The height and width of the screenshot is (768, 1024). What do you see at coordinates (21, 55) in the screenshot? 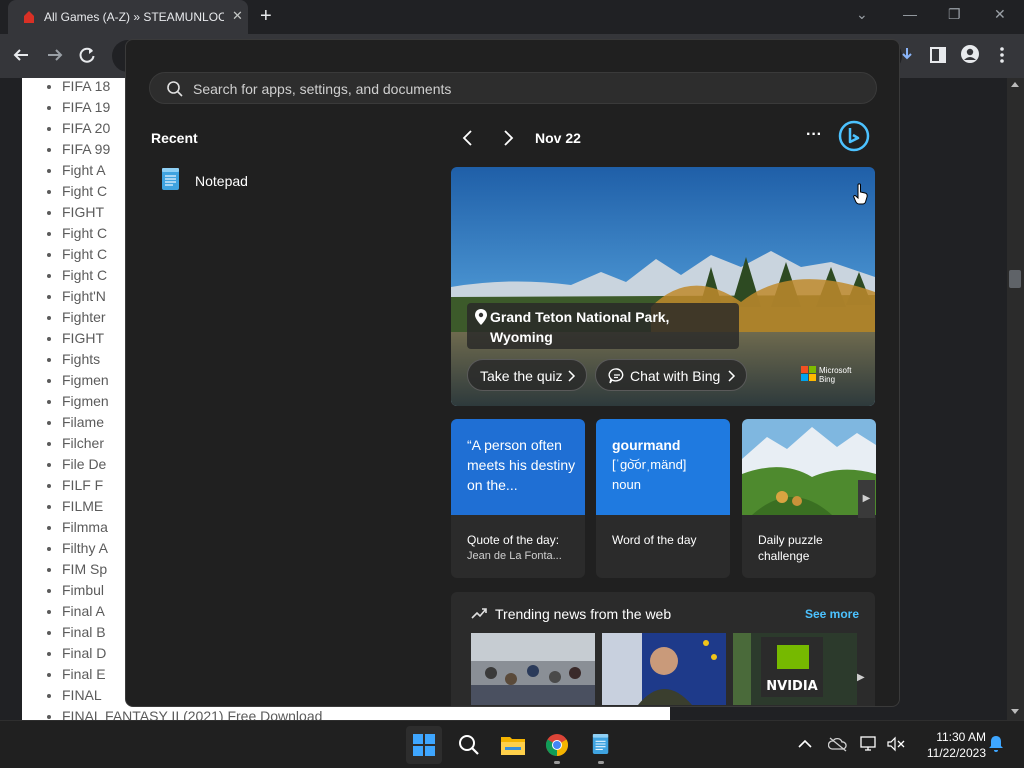
I see `back-arrow-icon` at bounding box center [21, 55].